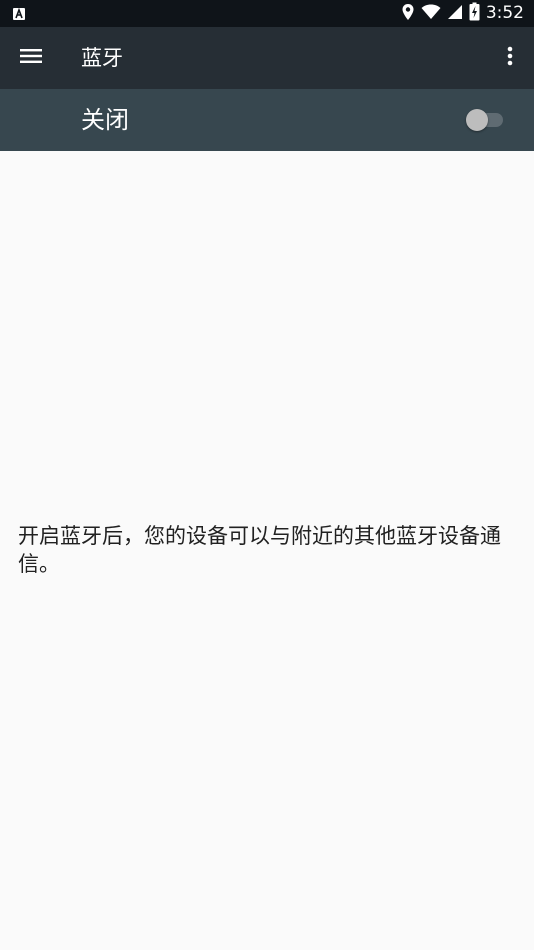  I want to click on wifi-icon, so click(431, 14).